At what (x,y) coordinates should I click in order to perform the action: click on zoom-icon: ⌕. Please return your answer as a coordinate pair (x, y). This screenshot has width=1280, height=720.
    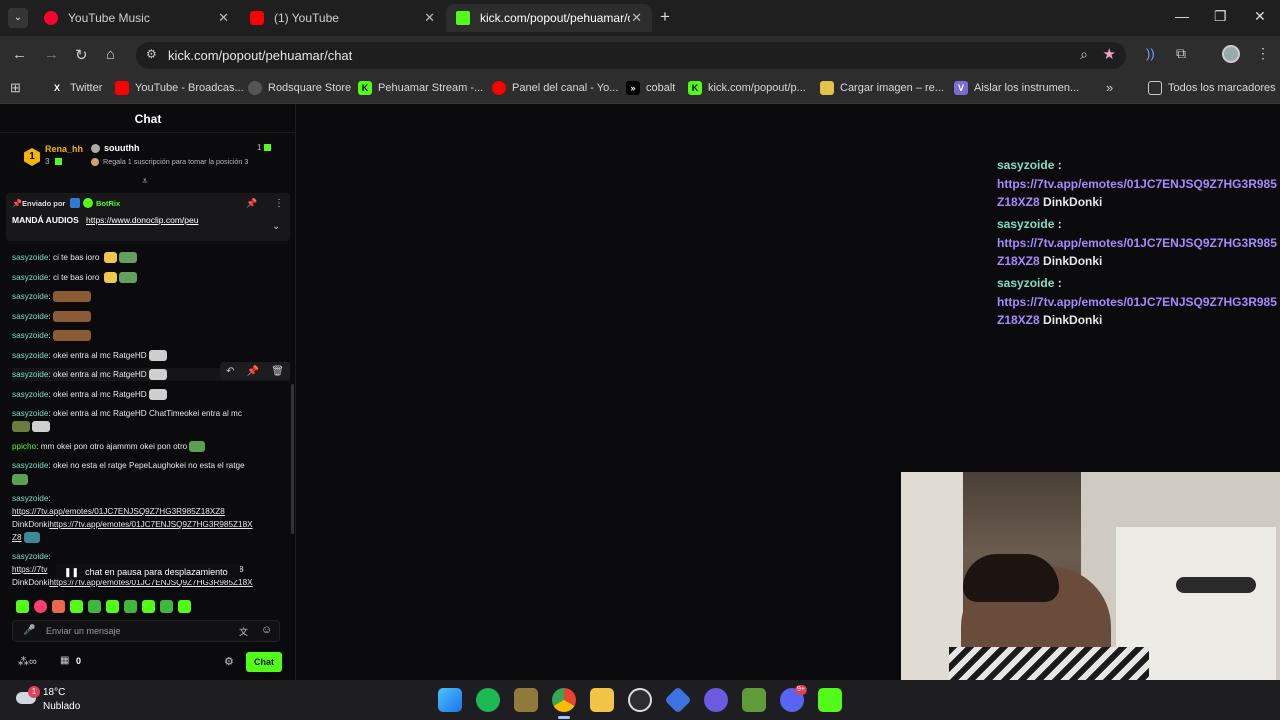
    Looking at the image, I should click on (1084, 54).